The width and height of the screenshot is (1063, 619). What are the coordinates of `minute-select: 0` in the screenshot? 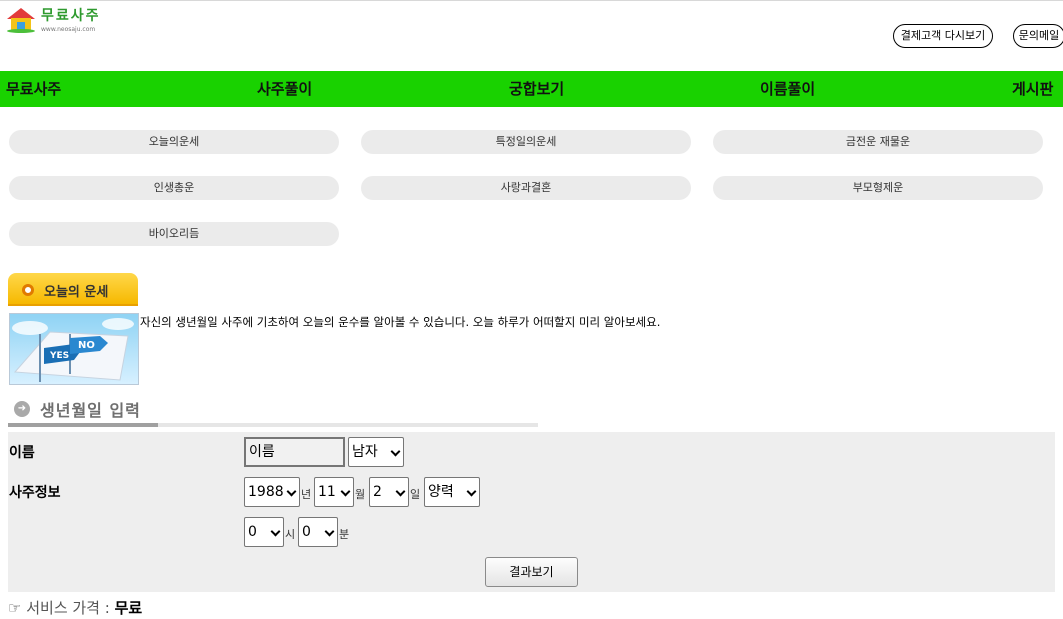 It's located at (318, 532).